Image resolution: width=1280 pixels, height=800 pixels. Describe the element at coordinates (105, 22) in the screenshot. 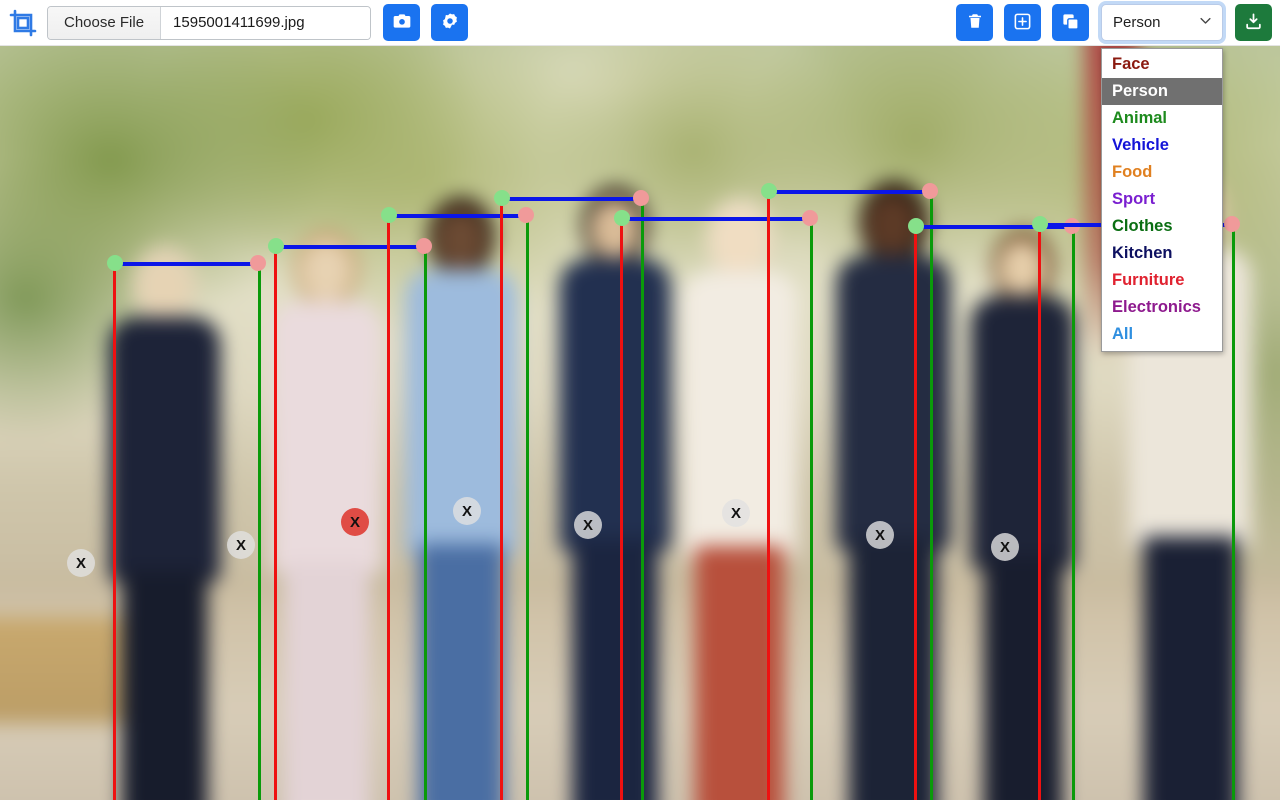

I see `choose-file-button: Choose File` at that location.